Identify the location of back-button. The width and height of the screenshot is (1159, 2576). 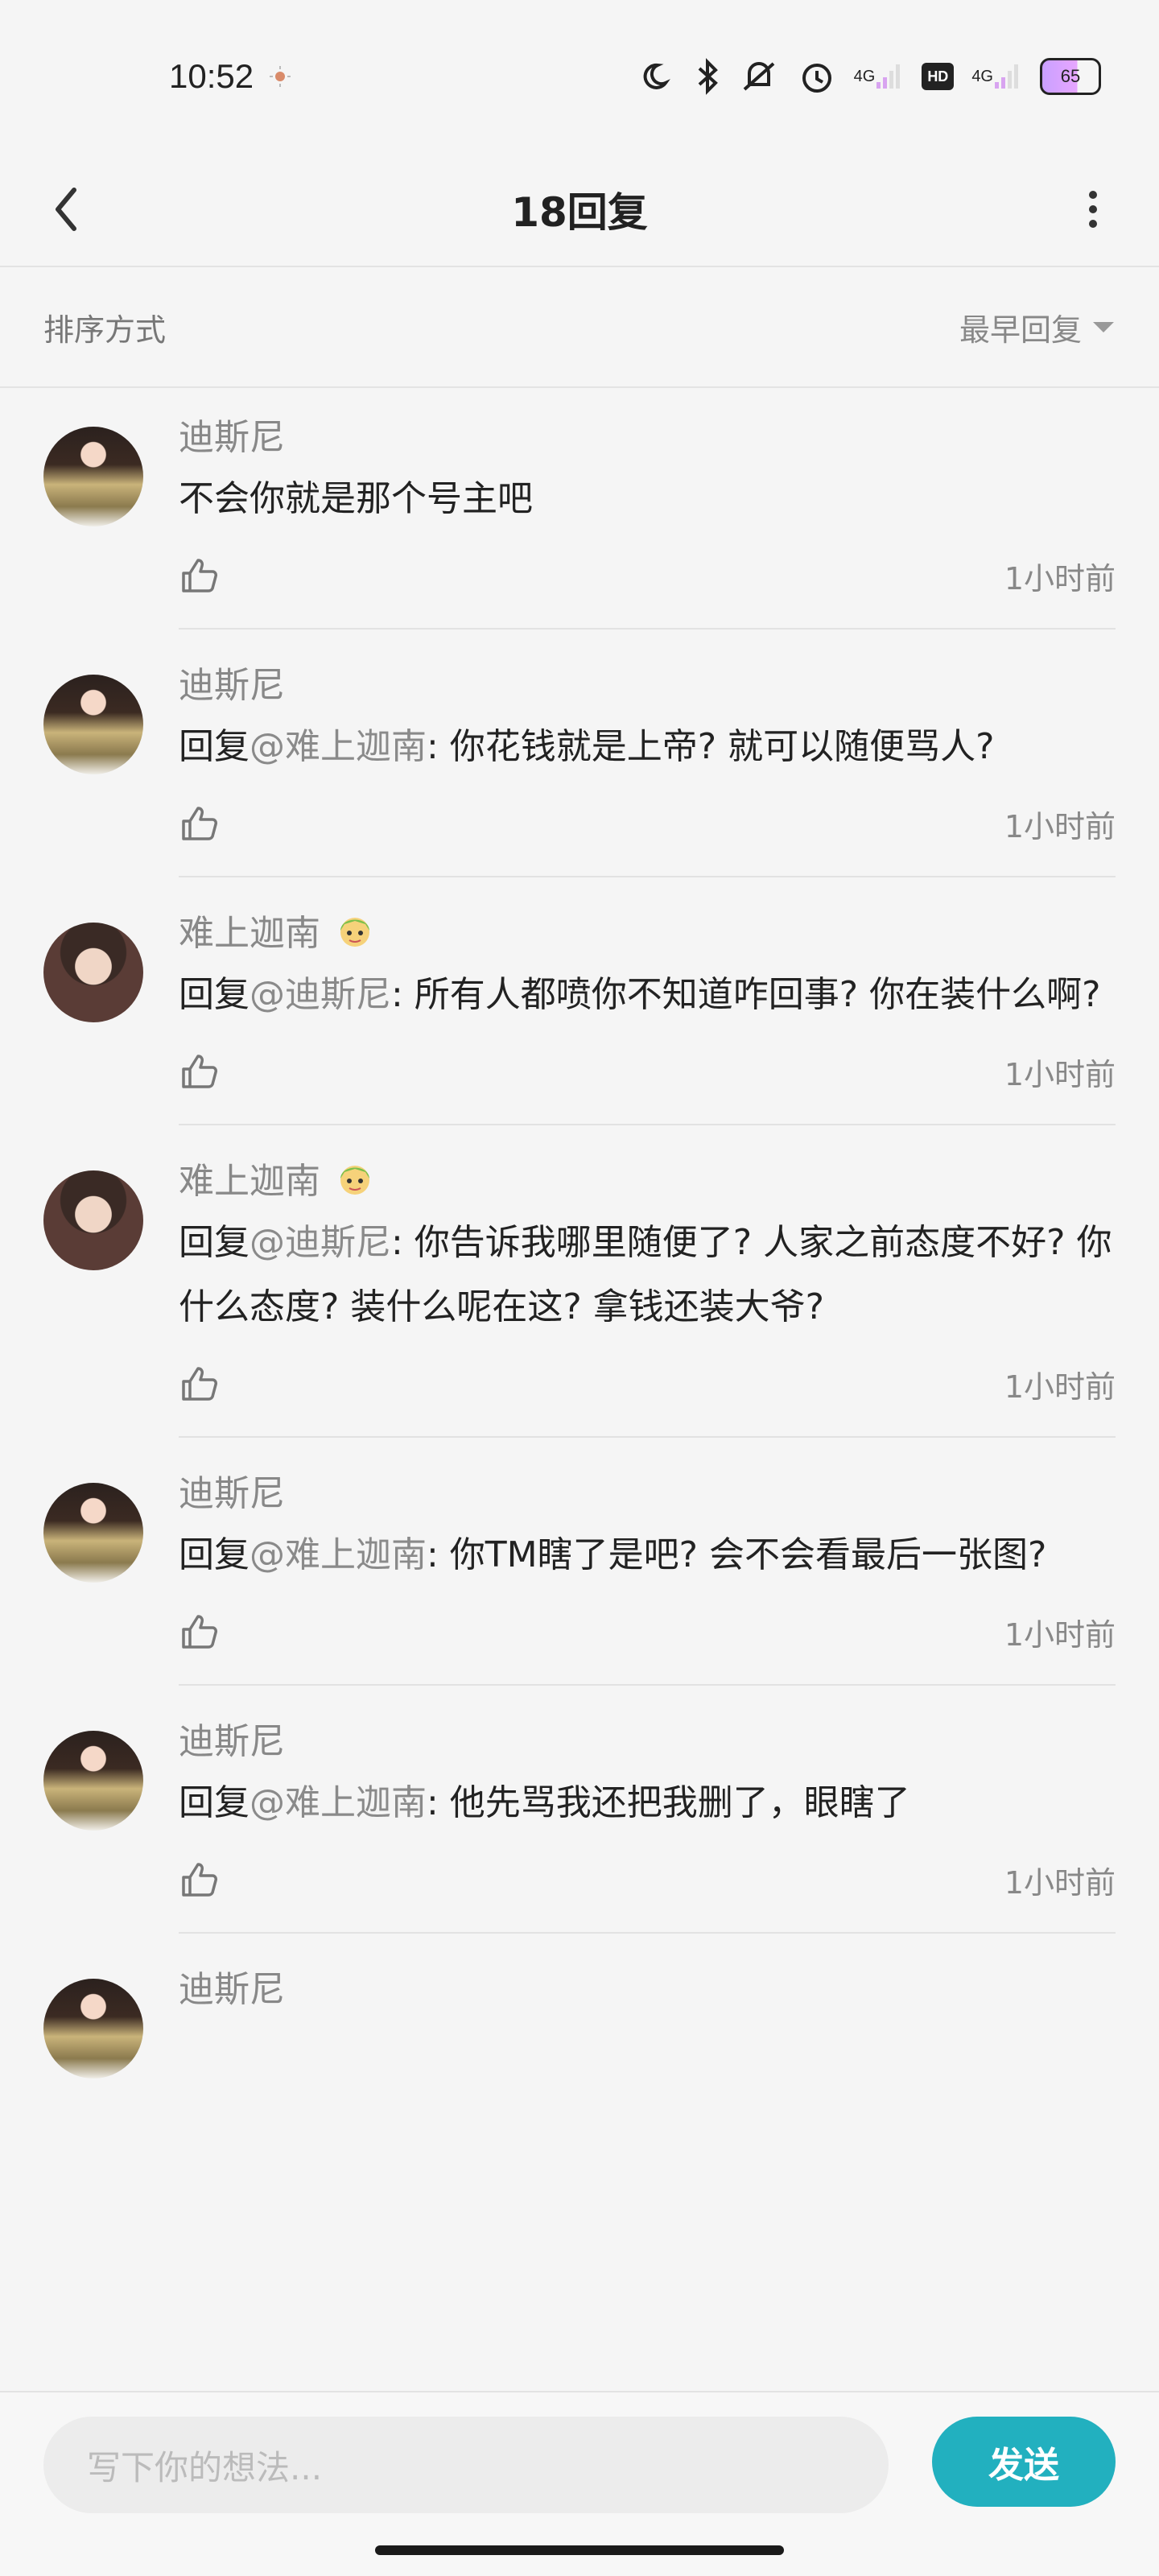
(66, 209).